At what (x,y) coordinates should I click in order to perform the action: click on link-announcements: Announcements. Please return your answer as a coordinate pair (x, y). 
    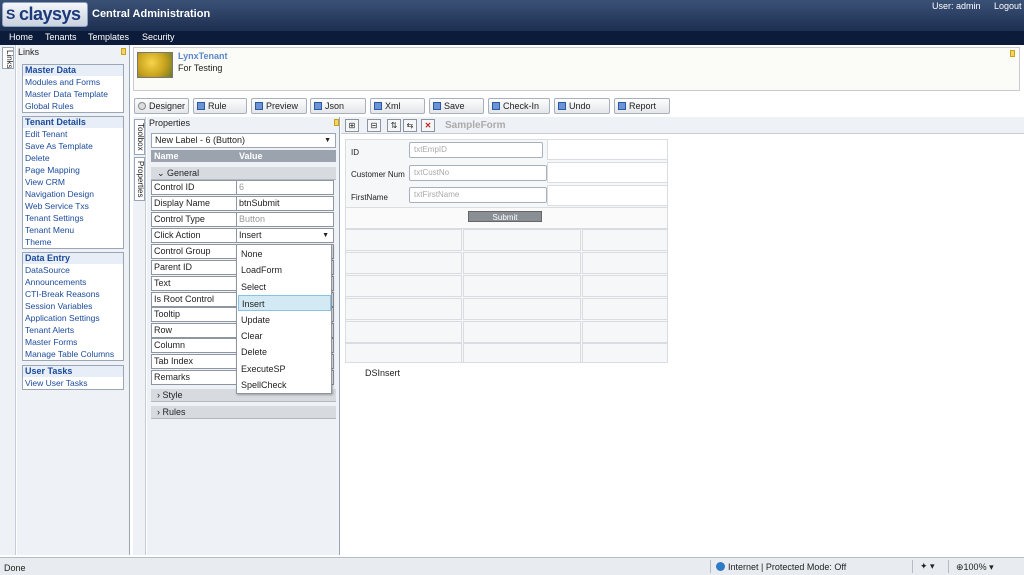
    Looking at the image, I should click on (73, 282).